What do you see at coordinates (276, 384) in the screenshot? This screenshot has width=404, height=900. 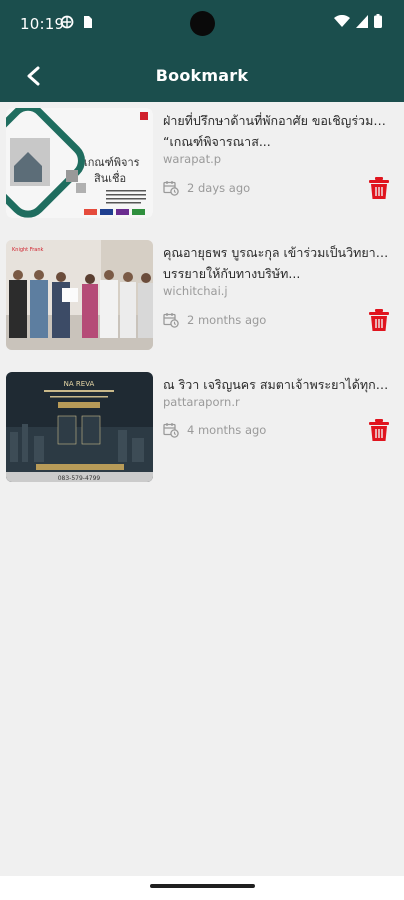 I see `article-headline: ณ ริวา เจริญนคร สมตาเจ้าพระยาได้ทุกนาที` at bounding box center [276, 384].